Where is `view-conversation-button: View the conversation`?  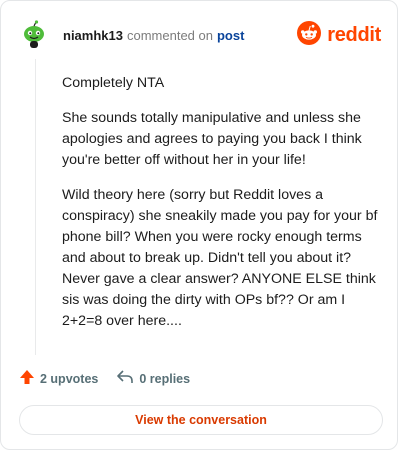
view-conversation-button: View the conversation is located at coordinates (201, 420).